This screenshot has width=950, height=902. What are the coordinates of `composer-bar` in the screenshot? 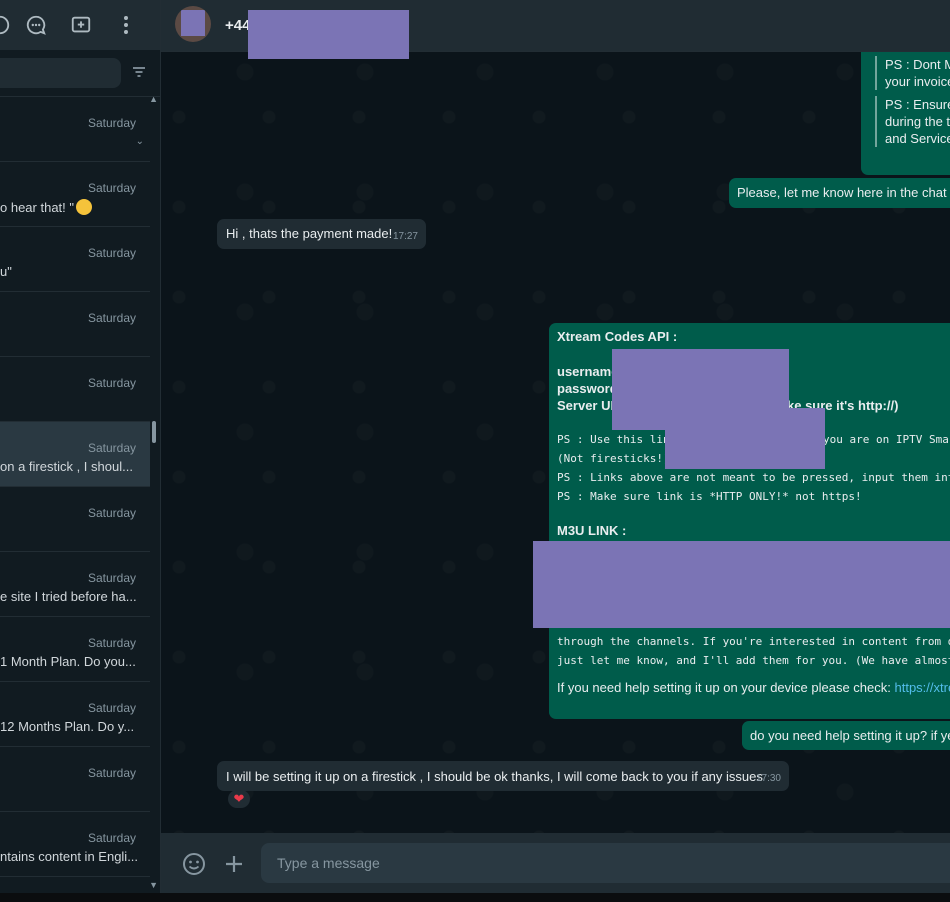 It's located at (555, 863).